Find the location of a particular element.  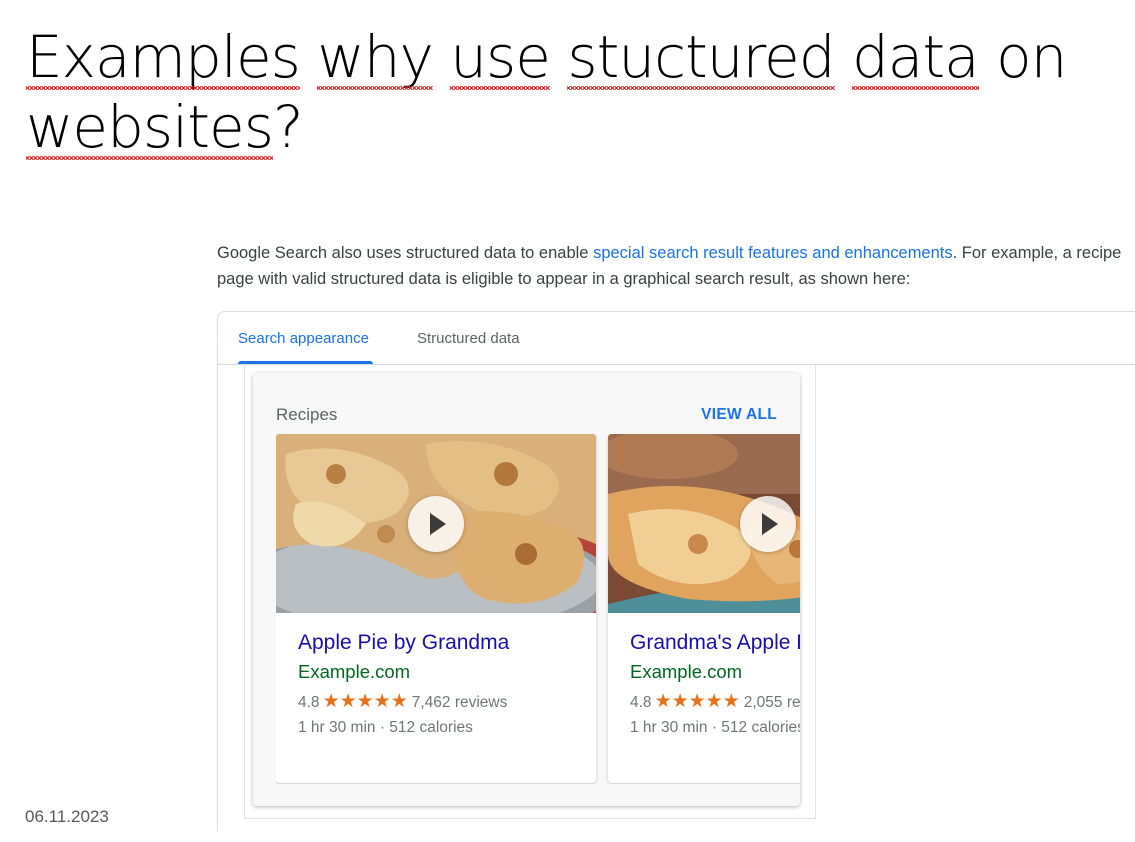

review-count: 2,055 reviews is located at coordinates (771, 702).